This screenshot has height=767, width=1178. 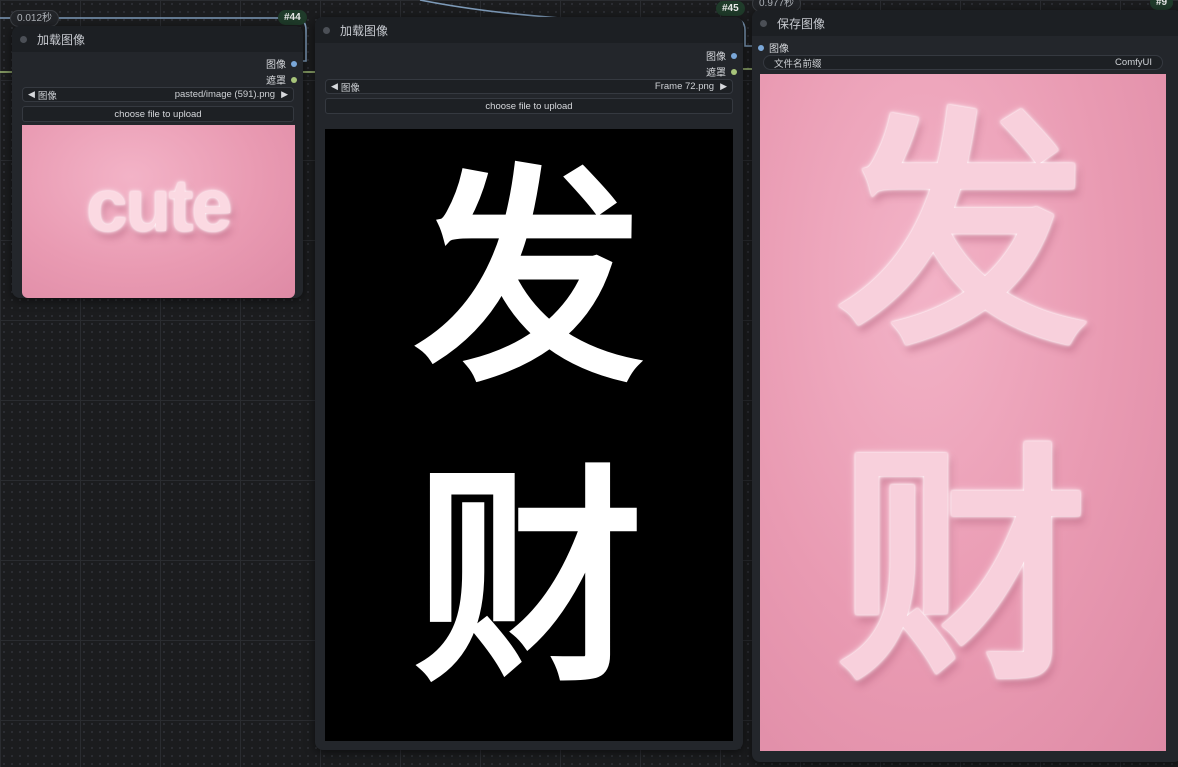 I want to click on execution-time-badge: 0.012秒, so click(x=35, y=18).